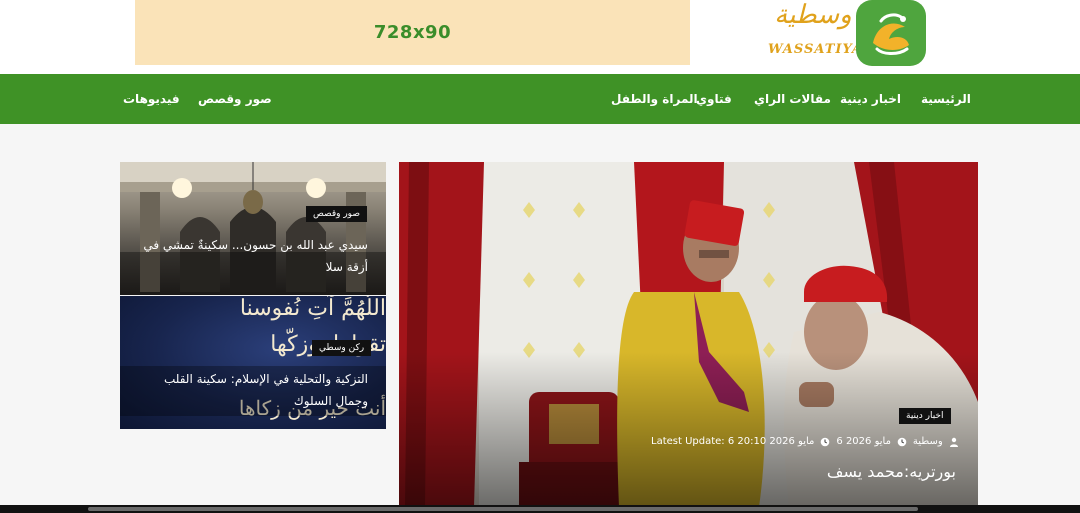 The image size is (1080, 513). Describe the element at coordinates (714, 99) in the screenshot. I see `nav-item-fatwas: فتاوي` at that location.